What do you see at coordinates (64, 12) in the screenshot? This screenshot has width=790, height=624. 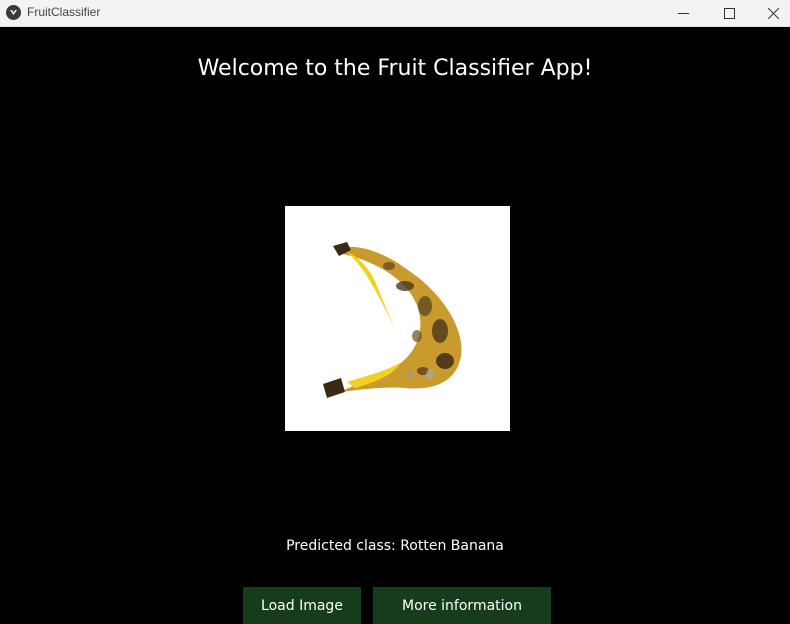 I see `window-title: FruitClassifier` at bounding box center [64, 12].